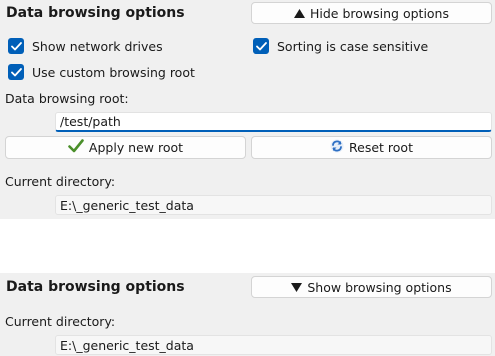 This screenshot has width=495, height=356. Describe the element at coordinates (76, 147) in the screenshot. I see `checkmark-icon` at that location.